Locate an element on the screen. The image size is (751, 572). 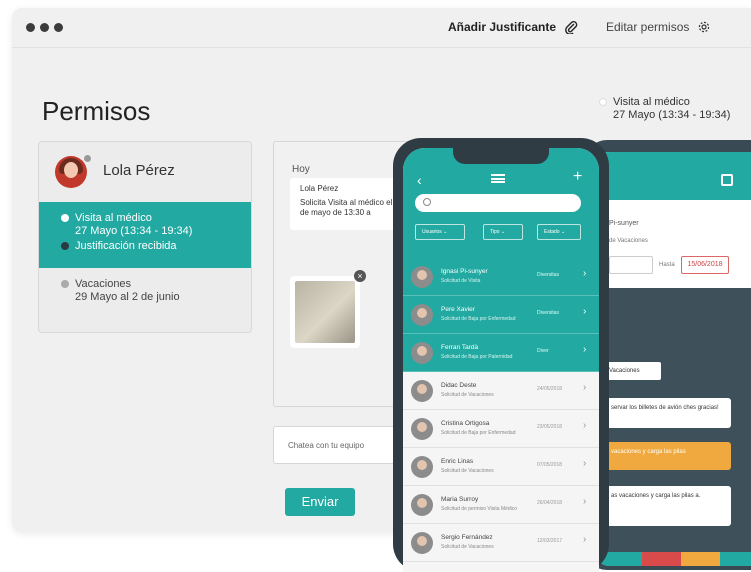
vacation-bullet is located at coordinates (65, 284).